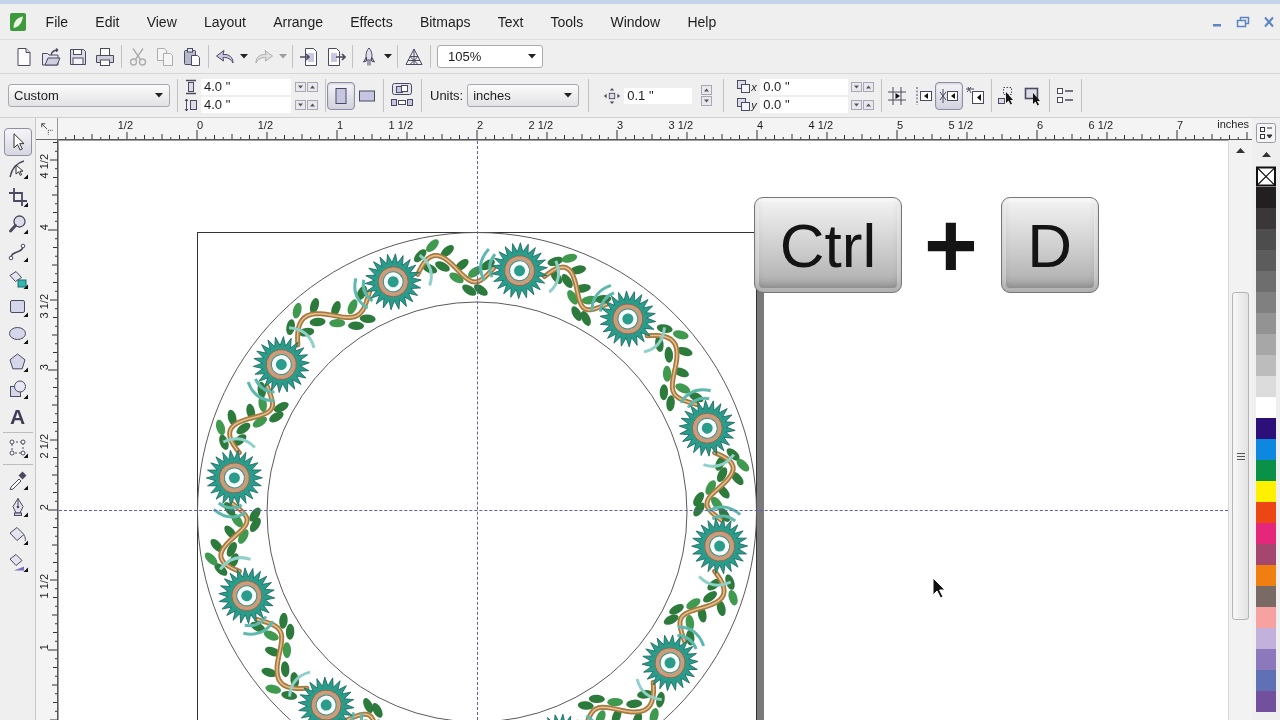 This screenshot has height=720, width=1280. I want to click on pentagon-icon, so click(17, 361).